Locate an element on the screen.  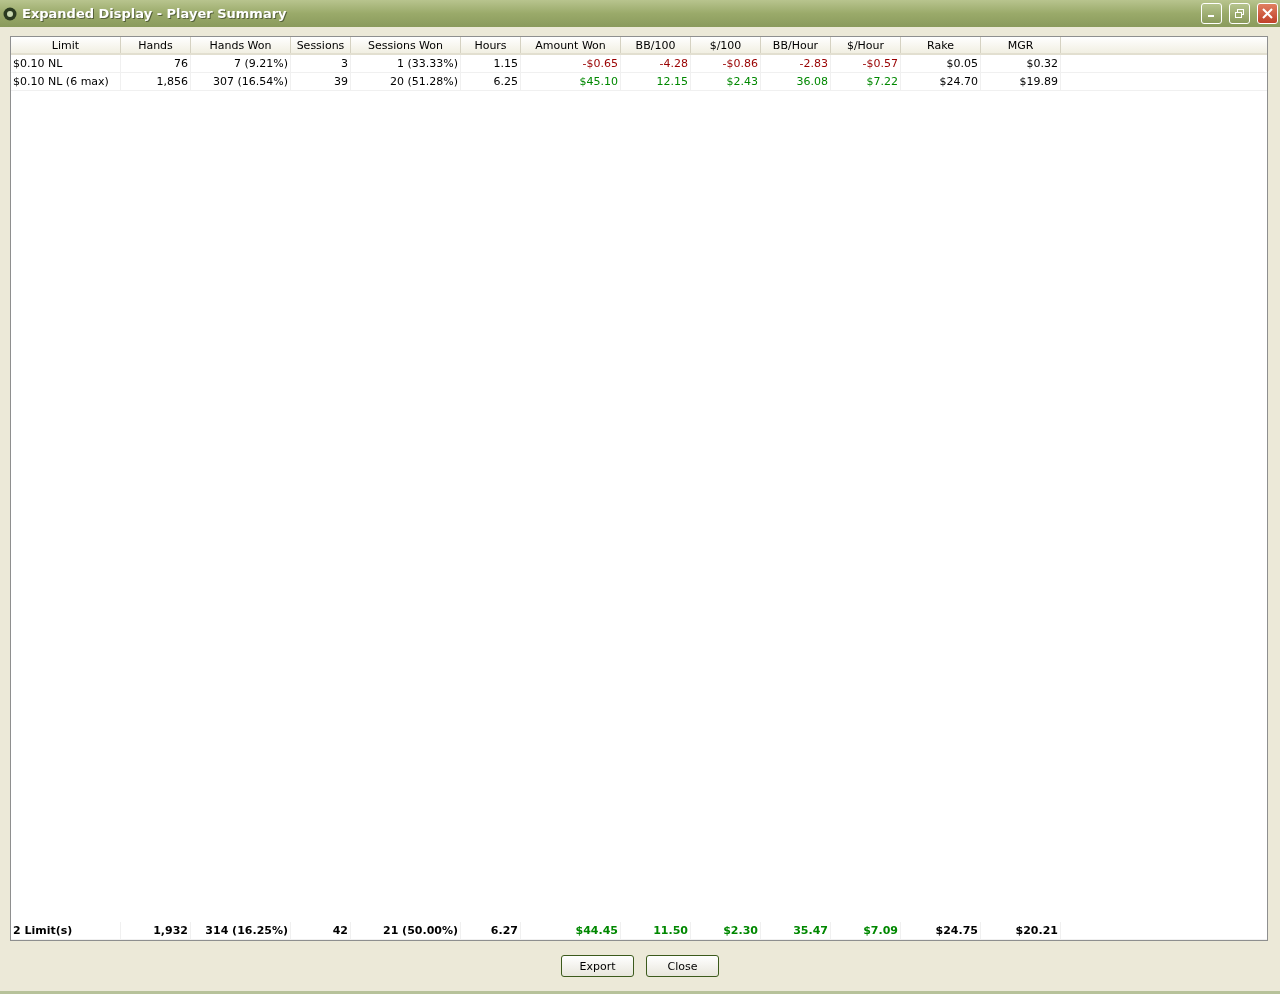
table-cell: $19.89 is located at coordinates (1021, 81).